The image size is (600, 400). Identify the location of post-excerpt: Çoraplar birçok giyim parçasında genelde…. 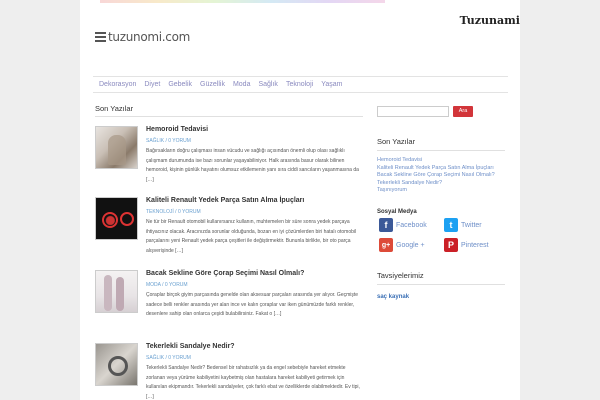
(252, 305).